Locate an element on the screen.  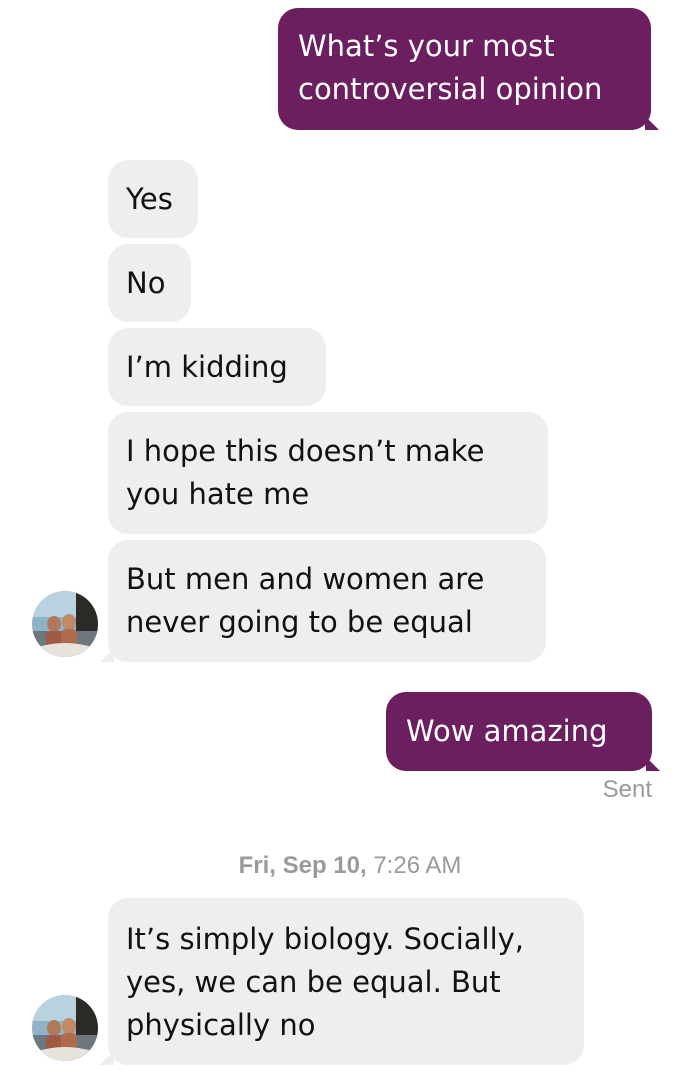
incoming-message-kidding: I’m kidding is located at coordinates (217, 367).